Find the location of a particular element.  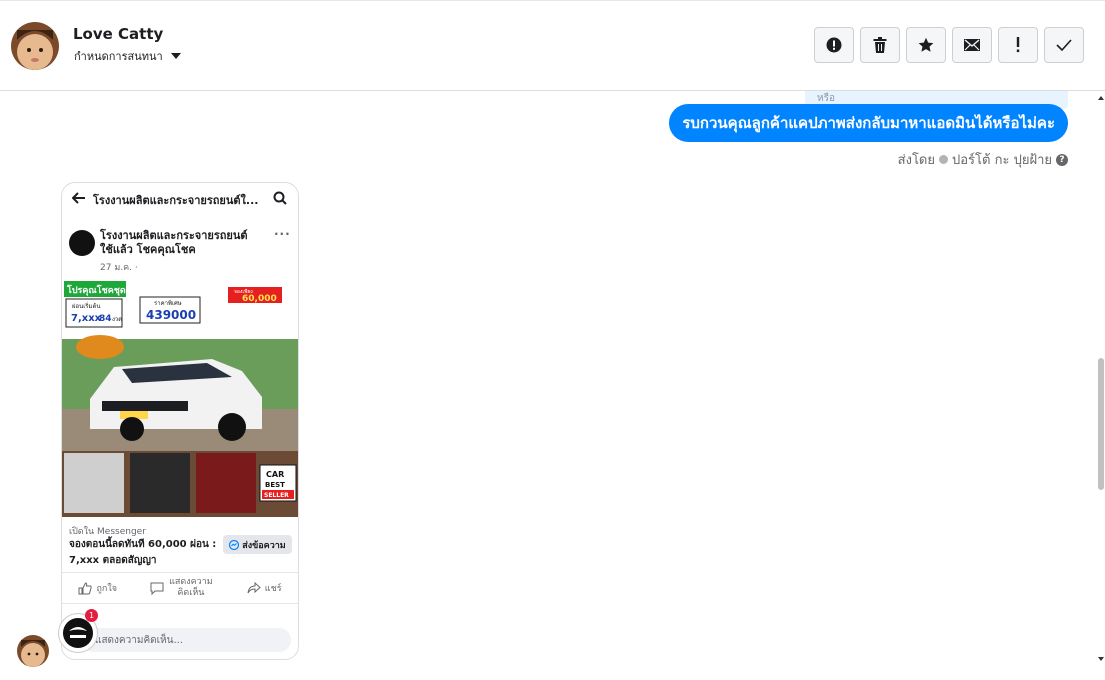

send-message-button: ส่งข้อความ is located at coordinates (257, 544).